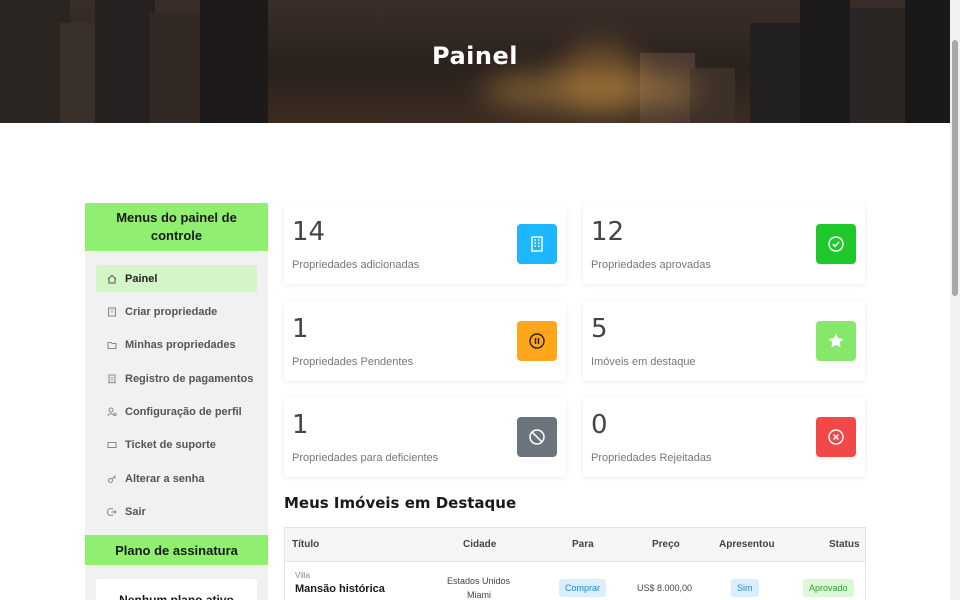 Image resolution: width=960 pixels, height=600 pixels. Describe the element at coordinates (724, 244) in the screenshot. I see `stat-card-approved: 12 Propriedades aprovadas` at that location.